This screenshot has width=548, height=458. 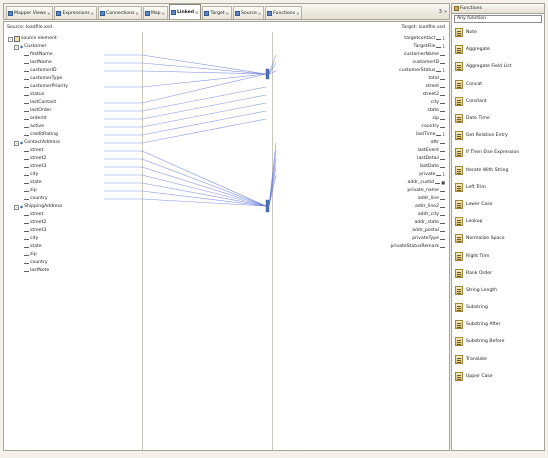 I want to click on target-field: lastDetail, so click(x=431, y=159).